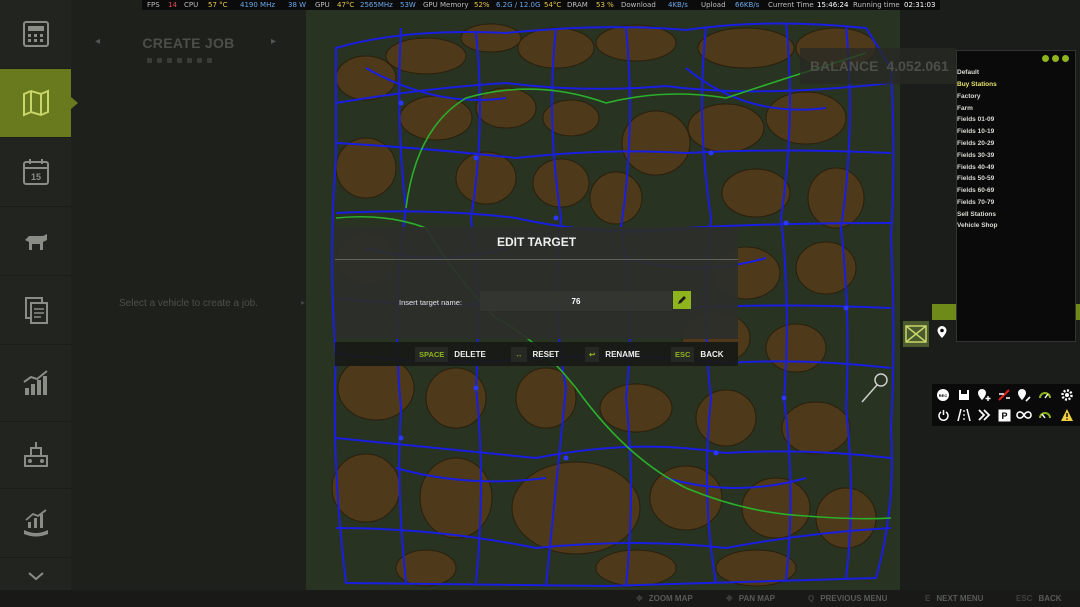 Image resolution: width=1080 pixels, height=607 pixels. I want to click on record-label: REC, so click(943, 395).